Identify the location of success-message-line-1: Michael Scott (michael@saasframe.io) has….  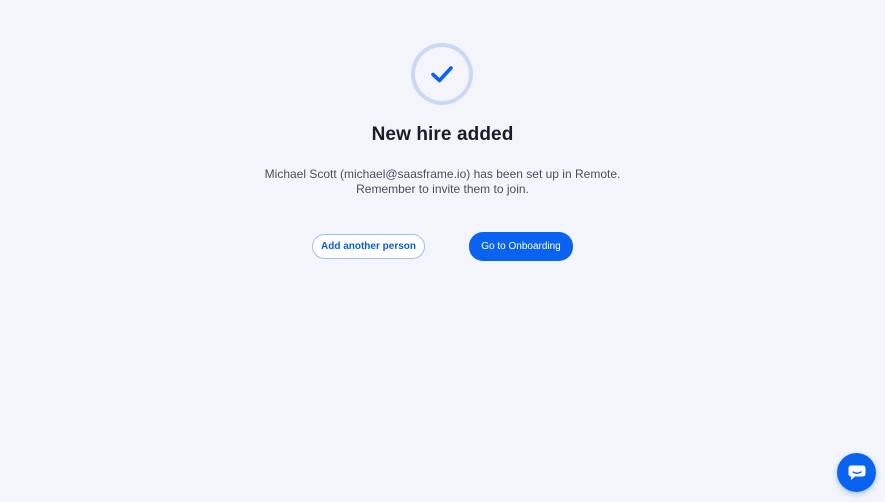
(442, 174).